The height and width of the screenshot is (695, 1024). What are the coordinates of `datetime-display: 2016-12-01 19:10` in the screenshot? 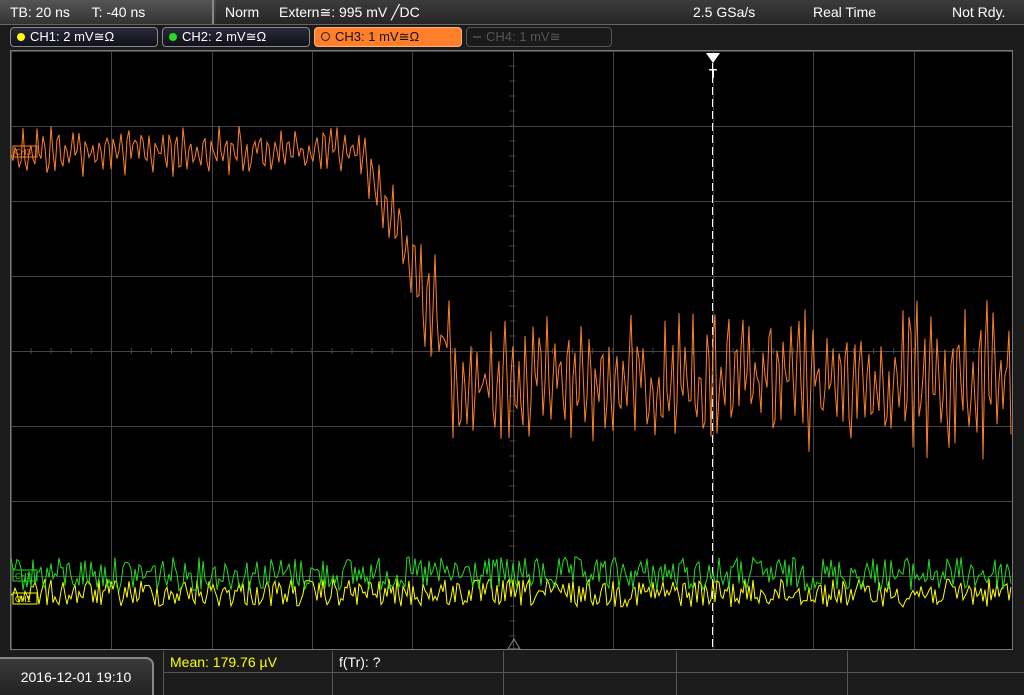 It's located at (77, 676).